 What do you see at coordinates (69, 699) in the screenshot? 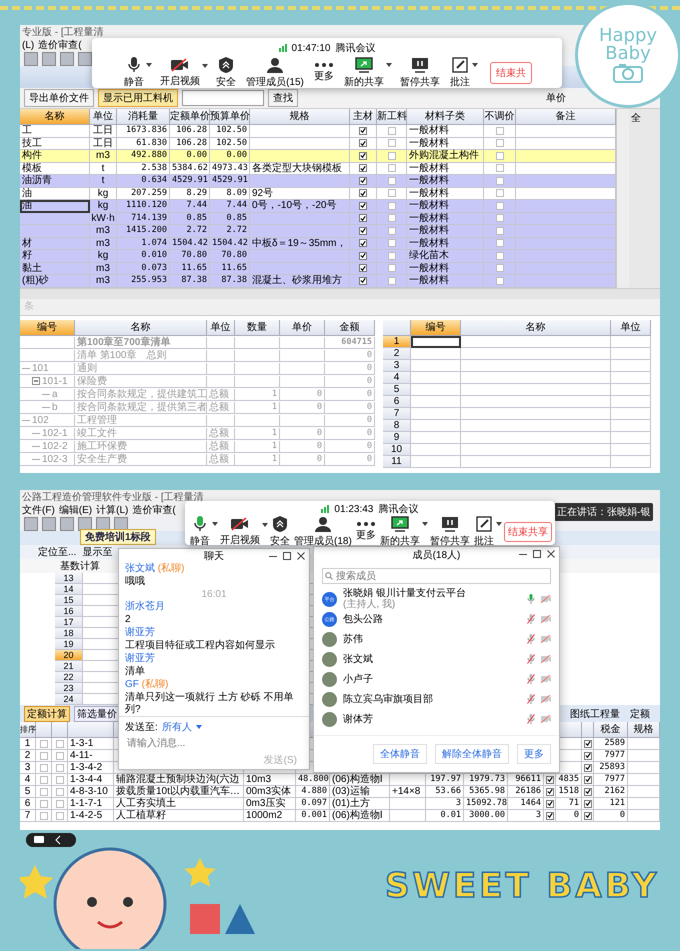
I see `row-number: 24` at bounding box center [69, 699].